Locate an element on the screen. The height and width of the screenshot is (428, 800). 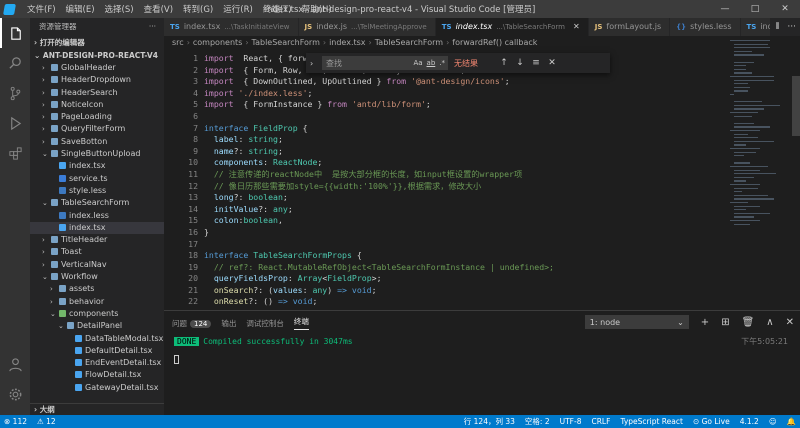
code-line: } is located at coordinates (464, 233).